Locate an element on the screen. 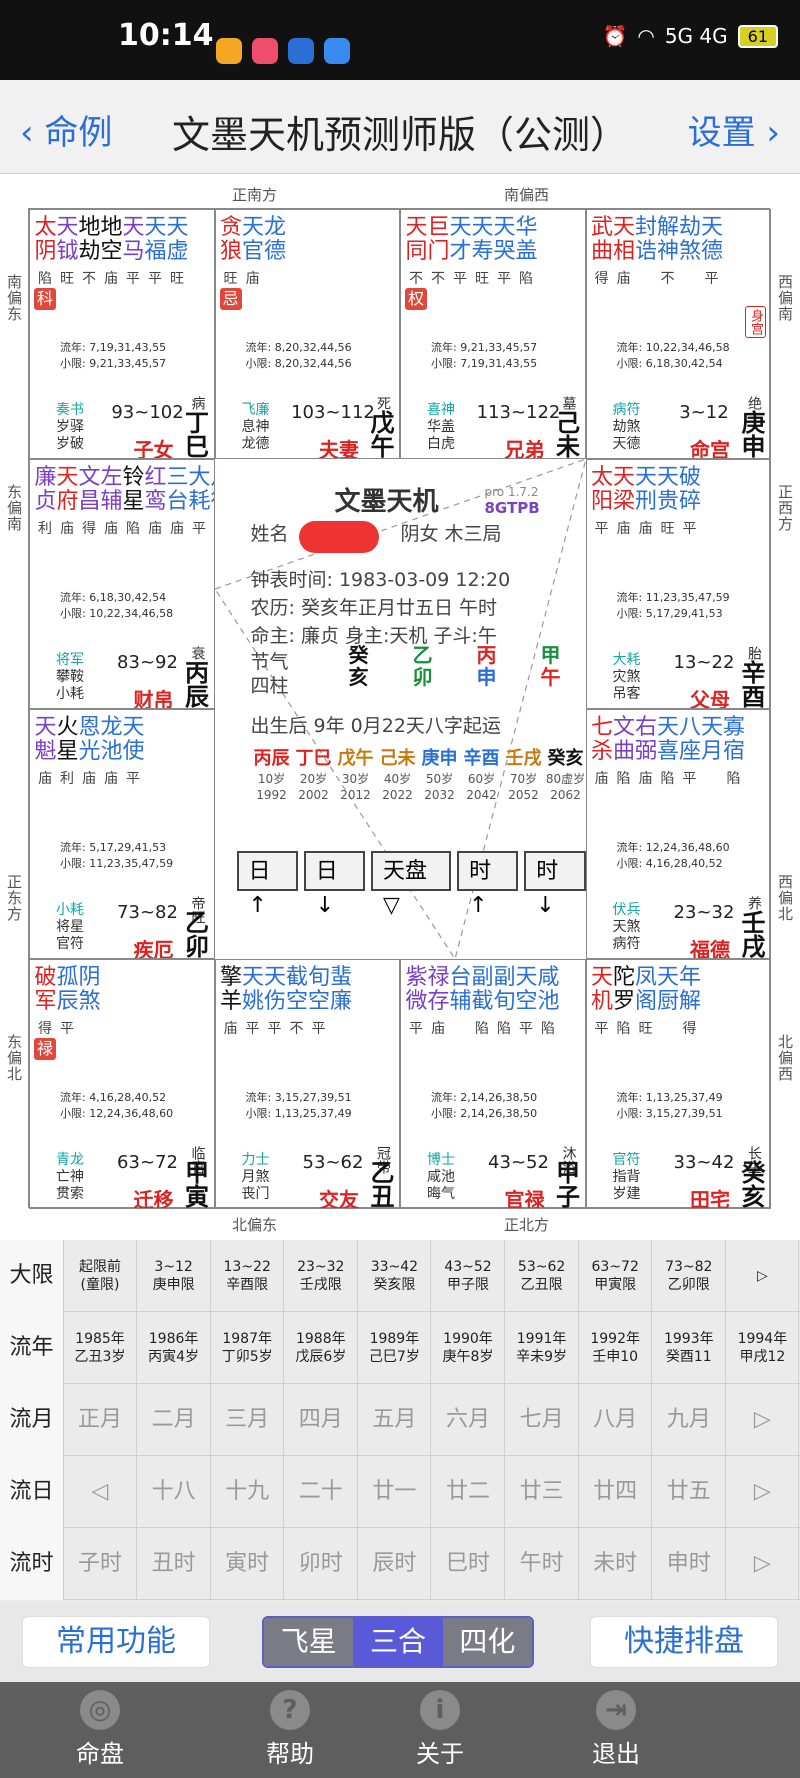 Image resolution: width=800 pixels, height=1778 pixels. time-step-button: 天盘▽ is located at coordinates (411, 884).